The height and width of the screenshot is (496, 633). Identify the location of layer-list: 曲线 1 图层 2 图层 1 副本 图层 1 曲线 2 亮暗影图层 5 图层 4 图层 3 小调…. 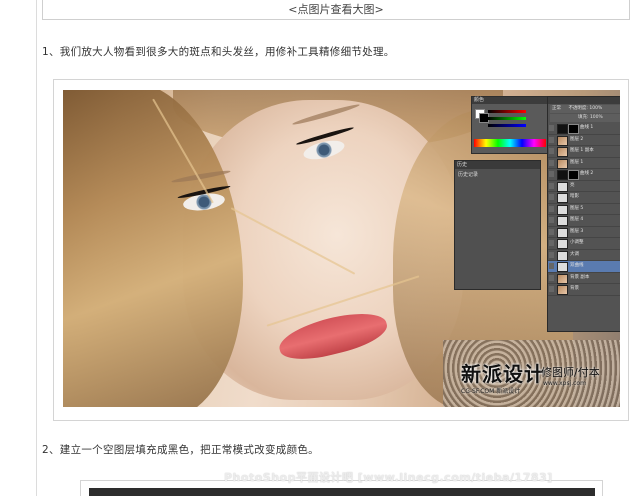
(584, 209).